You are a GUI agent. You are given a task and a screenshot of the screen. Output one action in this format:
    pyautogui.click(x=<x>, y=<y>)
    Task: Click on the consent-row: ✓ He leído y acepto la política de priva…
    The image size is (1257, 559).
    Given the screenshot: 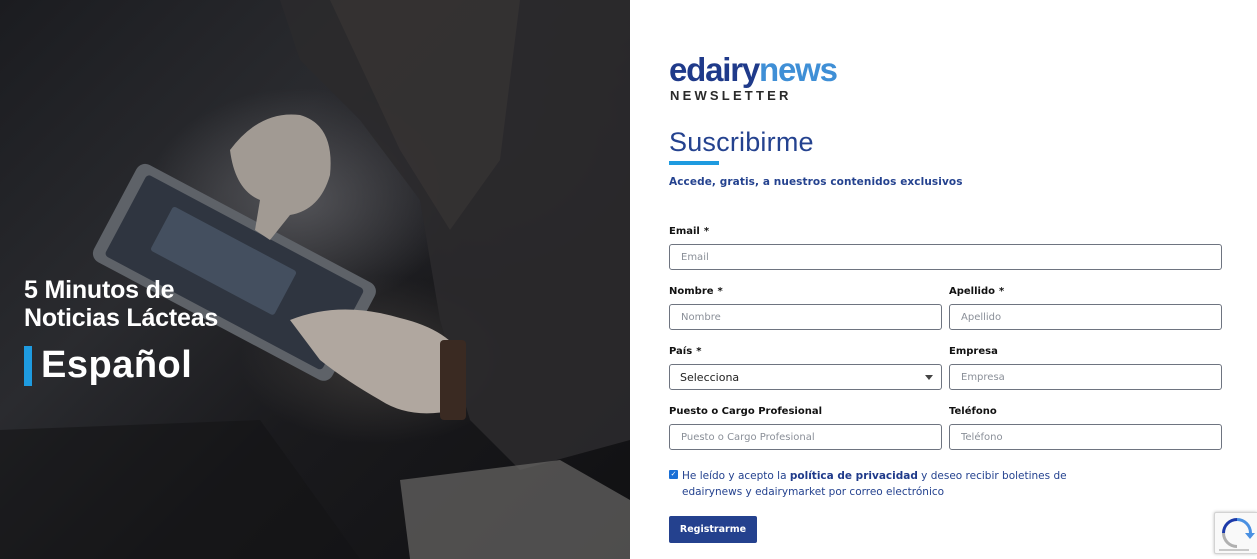 What is the action you would take?
    pyautogui.click(x=884, y=484)
    